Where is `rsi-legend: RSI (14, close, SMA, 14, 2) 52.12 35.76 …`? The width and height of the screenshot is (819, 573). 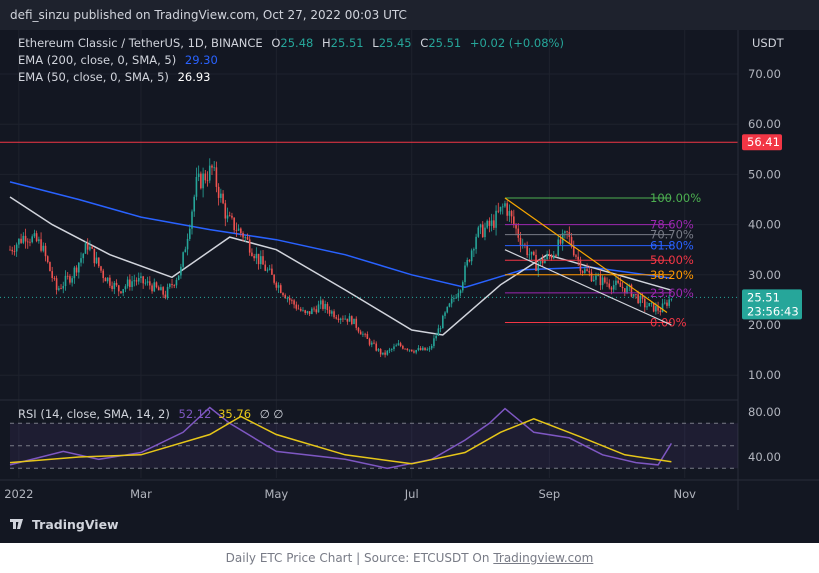 rsi-legend: RSI (14, close, SMA, 14, 2) 52.12 35.76 … is located at coordinates (150, 414).